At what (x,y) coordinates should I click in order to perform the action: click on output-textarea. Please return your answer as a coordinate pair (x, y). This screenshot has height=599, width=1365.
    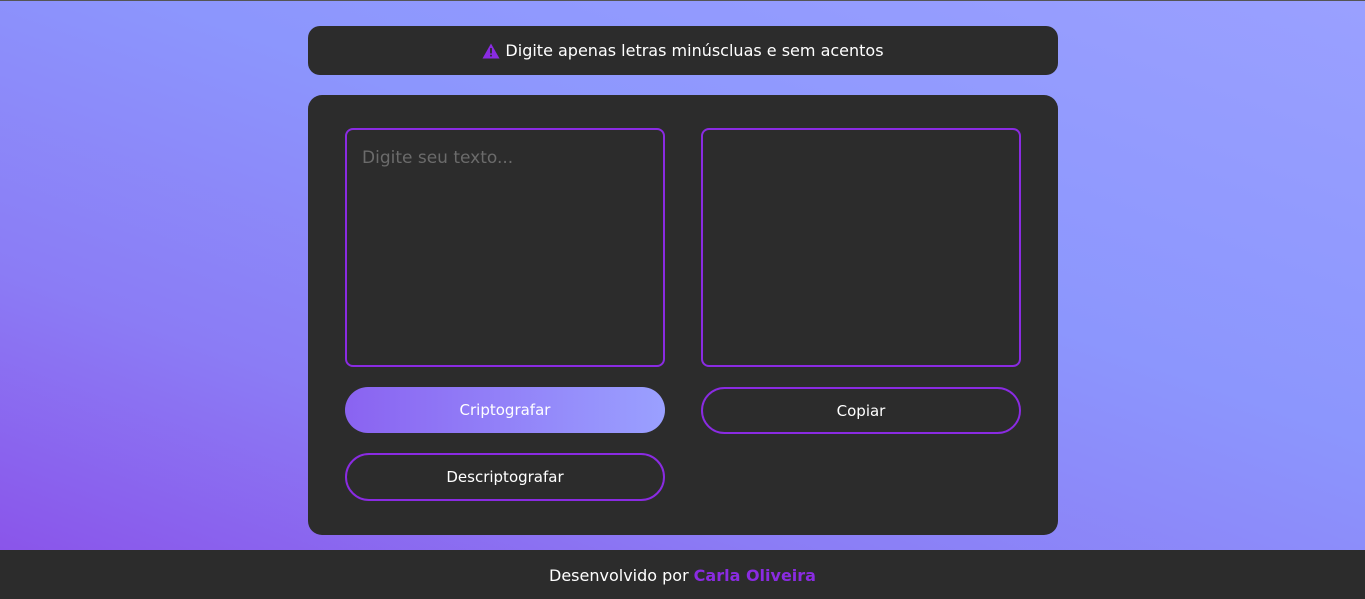
    Looking at the image, I should click on (861, 247).